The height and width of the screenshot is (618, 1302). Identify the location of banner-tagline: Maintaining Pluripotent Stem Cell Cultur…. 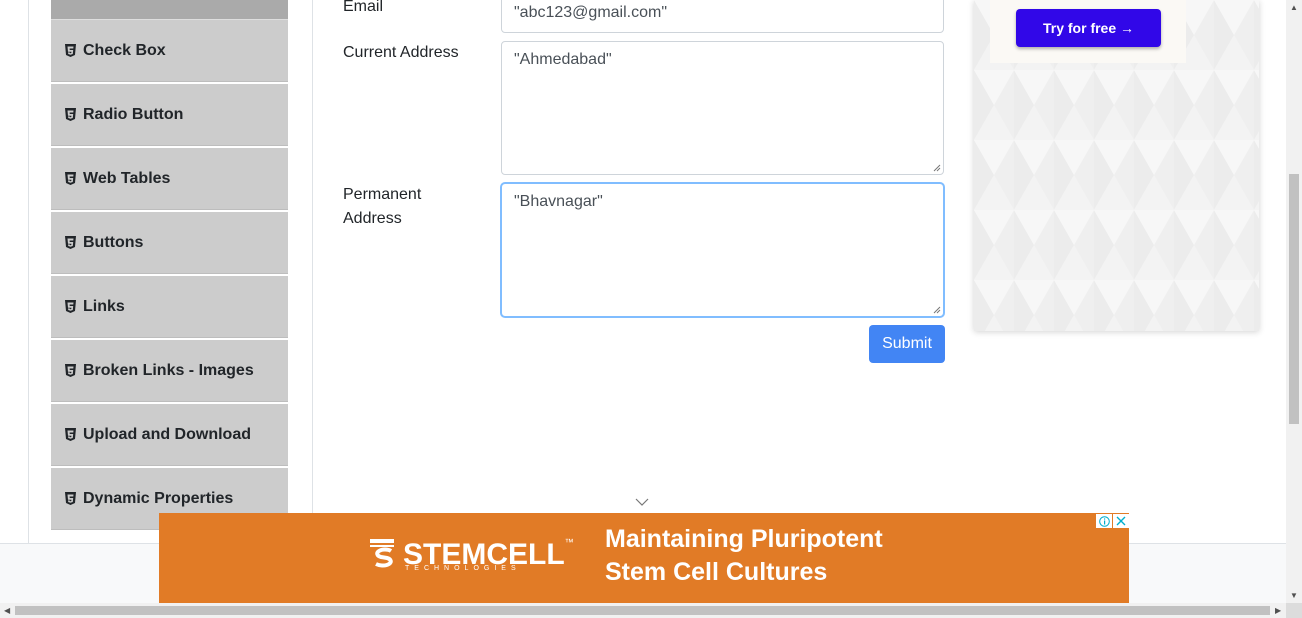
(744, 556).